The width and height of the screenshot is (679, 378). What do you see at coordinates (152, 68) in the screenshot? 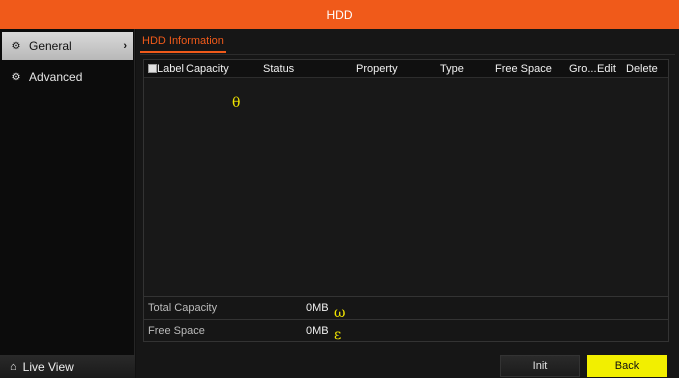
I see `select-all-checkbox` at bounding box center [152, 68].